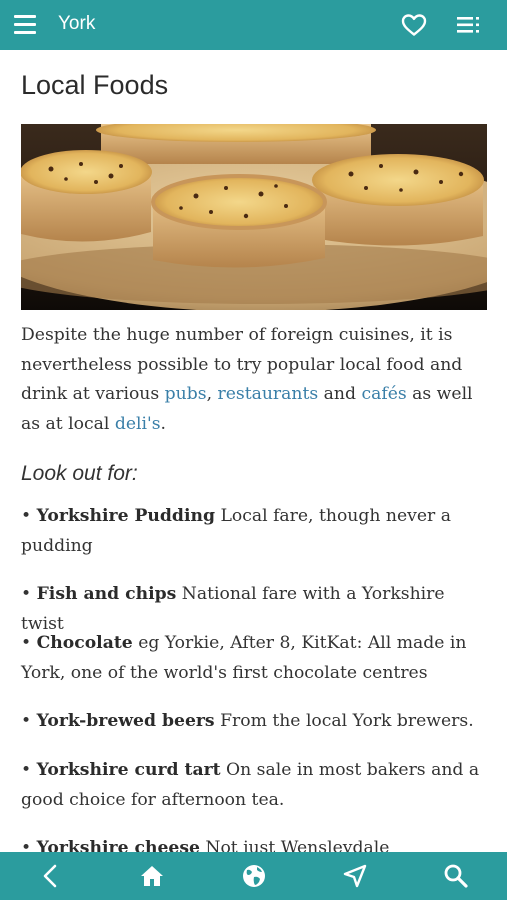 This screenshot has width=507, height=900. I want to click on bottom-nav-bar, so click(253, 876).